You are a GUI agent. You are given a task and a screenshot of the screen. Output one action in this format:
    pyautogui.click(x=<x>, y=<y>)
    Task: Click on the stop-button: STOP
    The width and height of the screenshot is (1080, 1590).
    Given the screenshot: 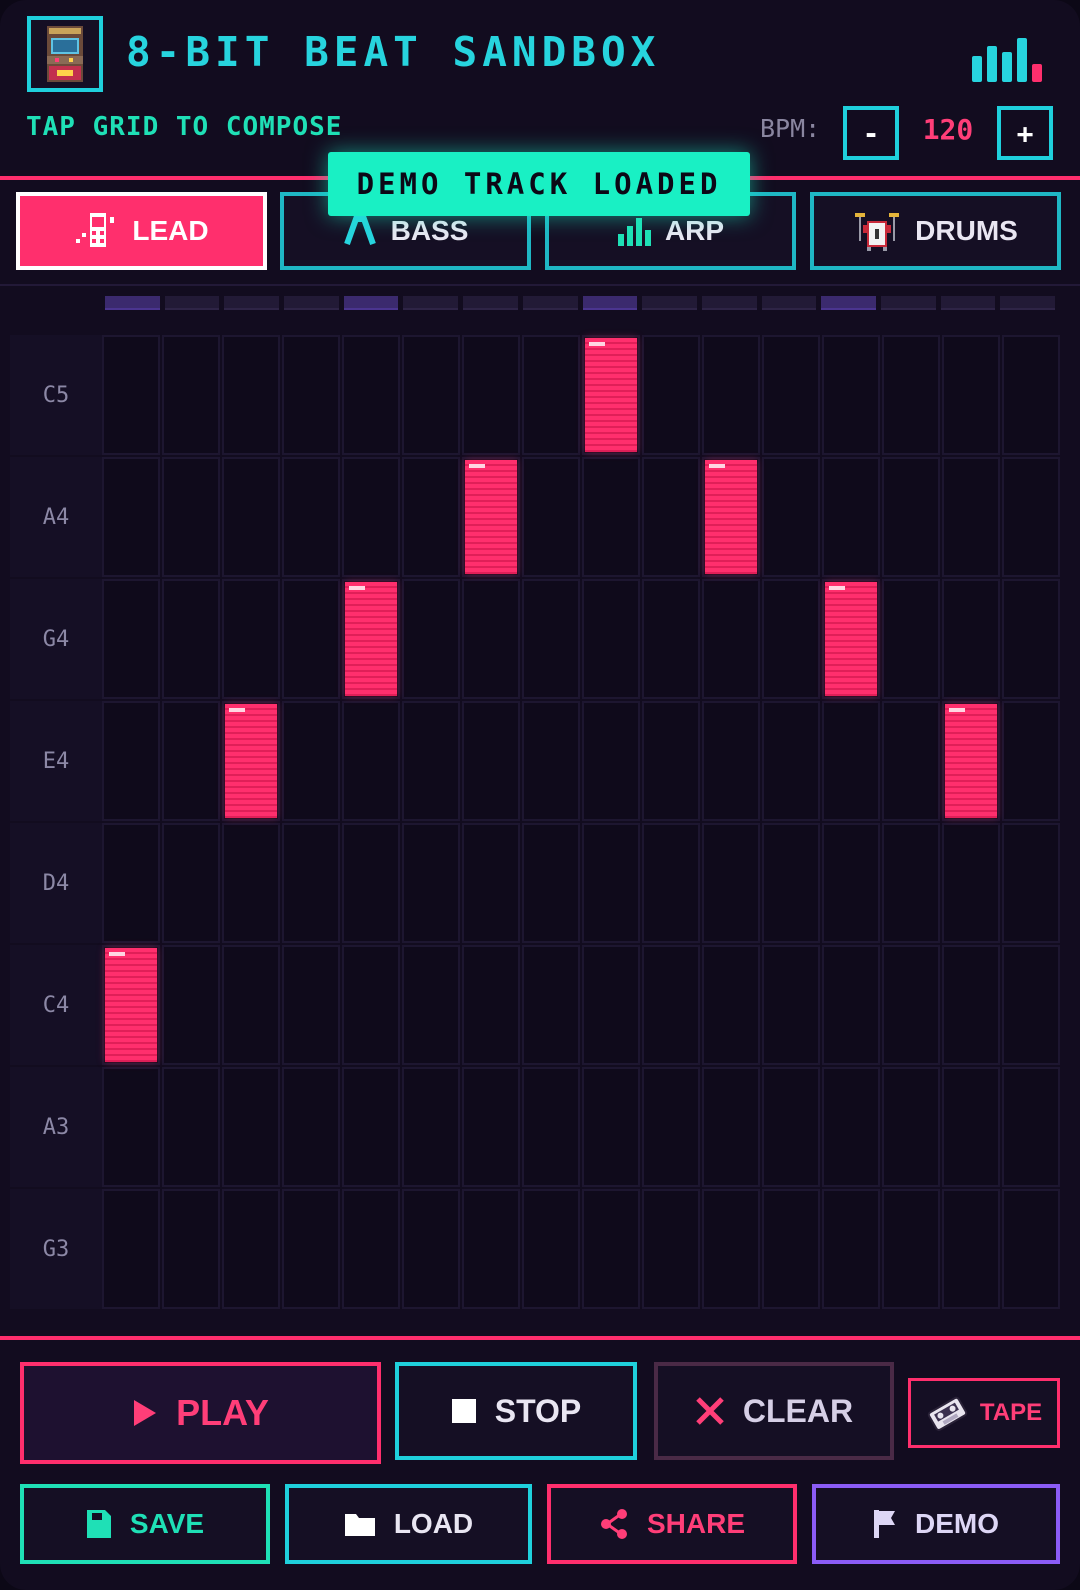 What is the action you would take?
    pyautogui.click(x=516, y=1411)
    